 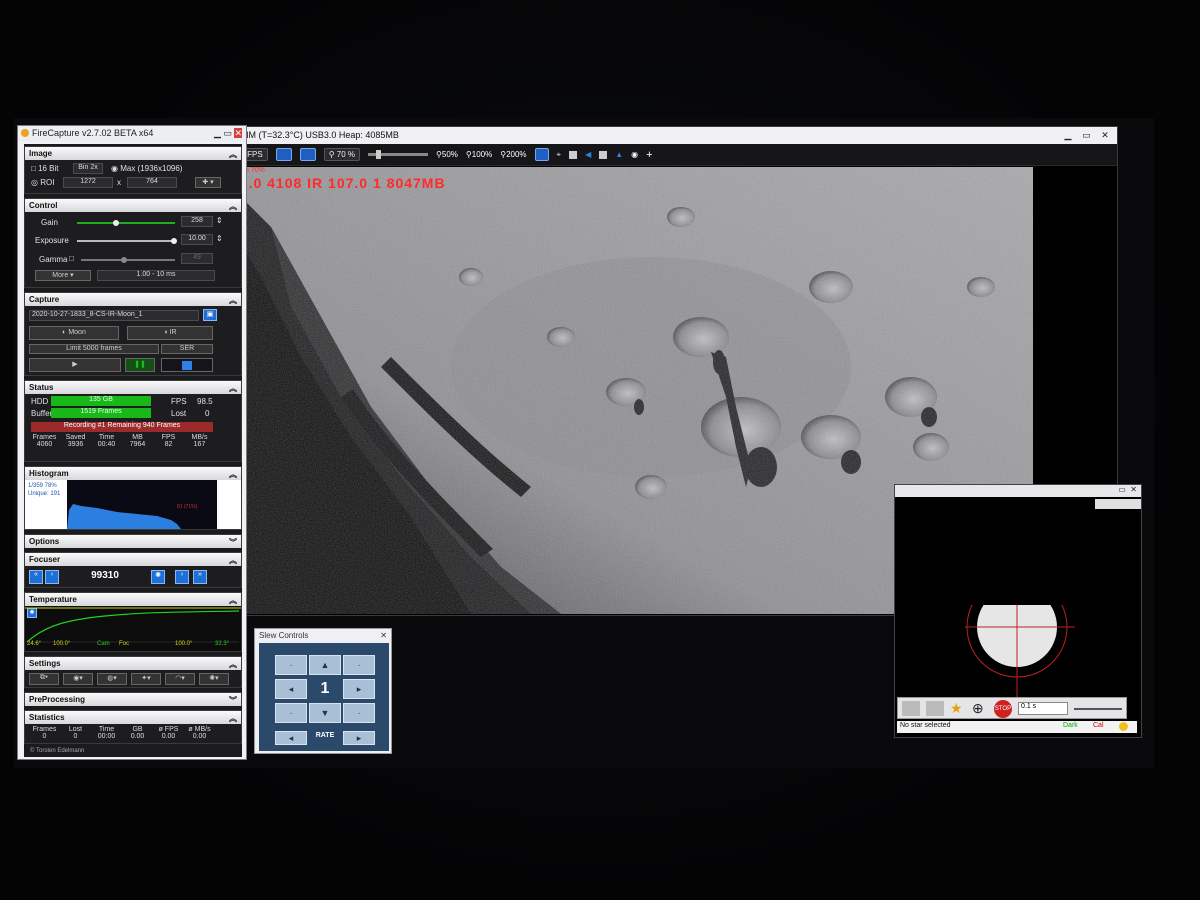 I want to click on record-icon: ◉, so click(x=634, y=154).